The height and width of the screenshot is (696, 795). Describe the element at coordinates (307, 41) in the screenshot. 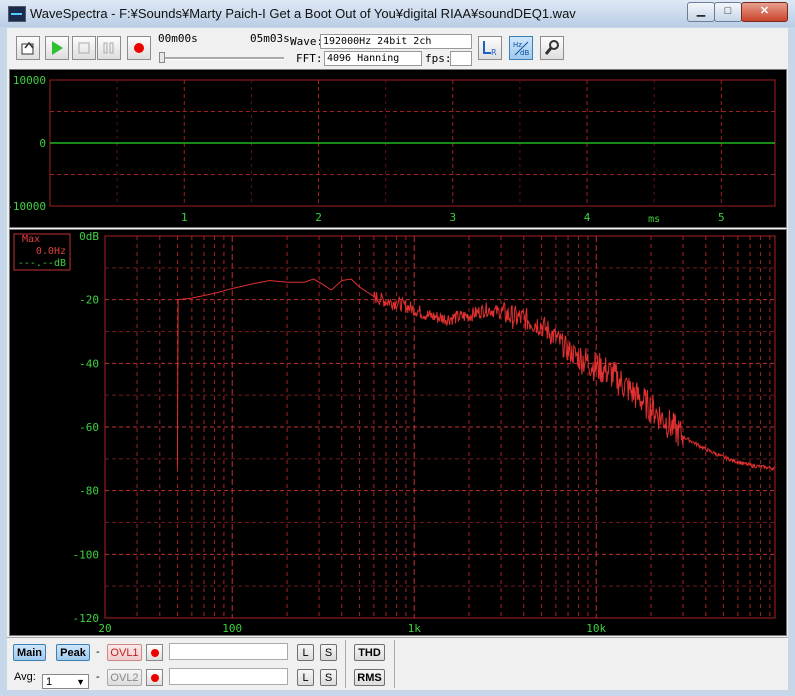

I see `wave-label: Wave:` at that location.